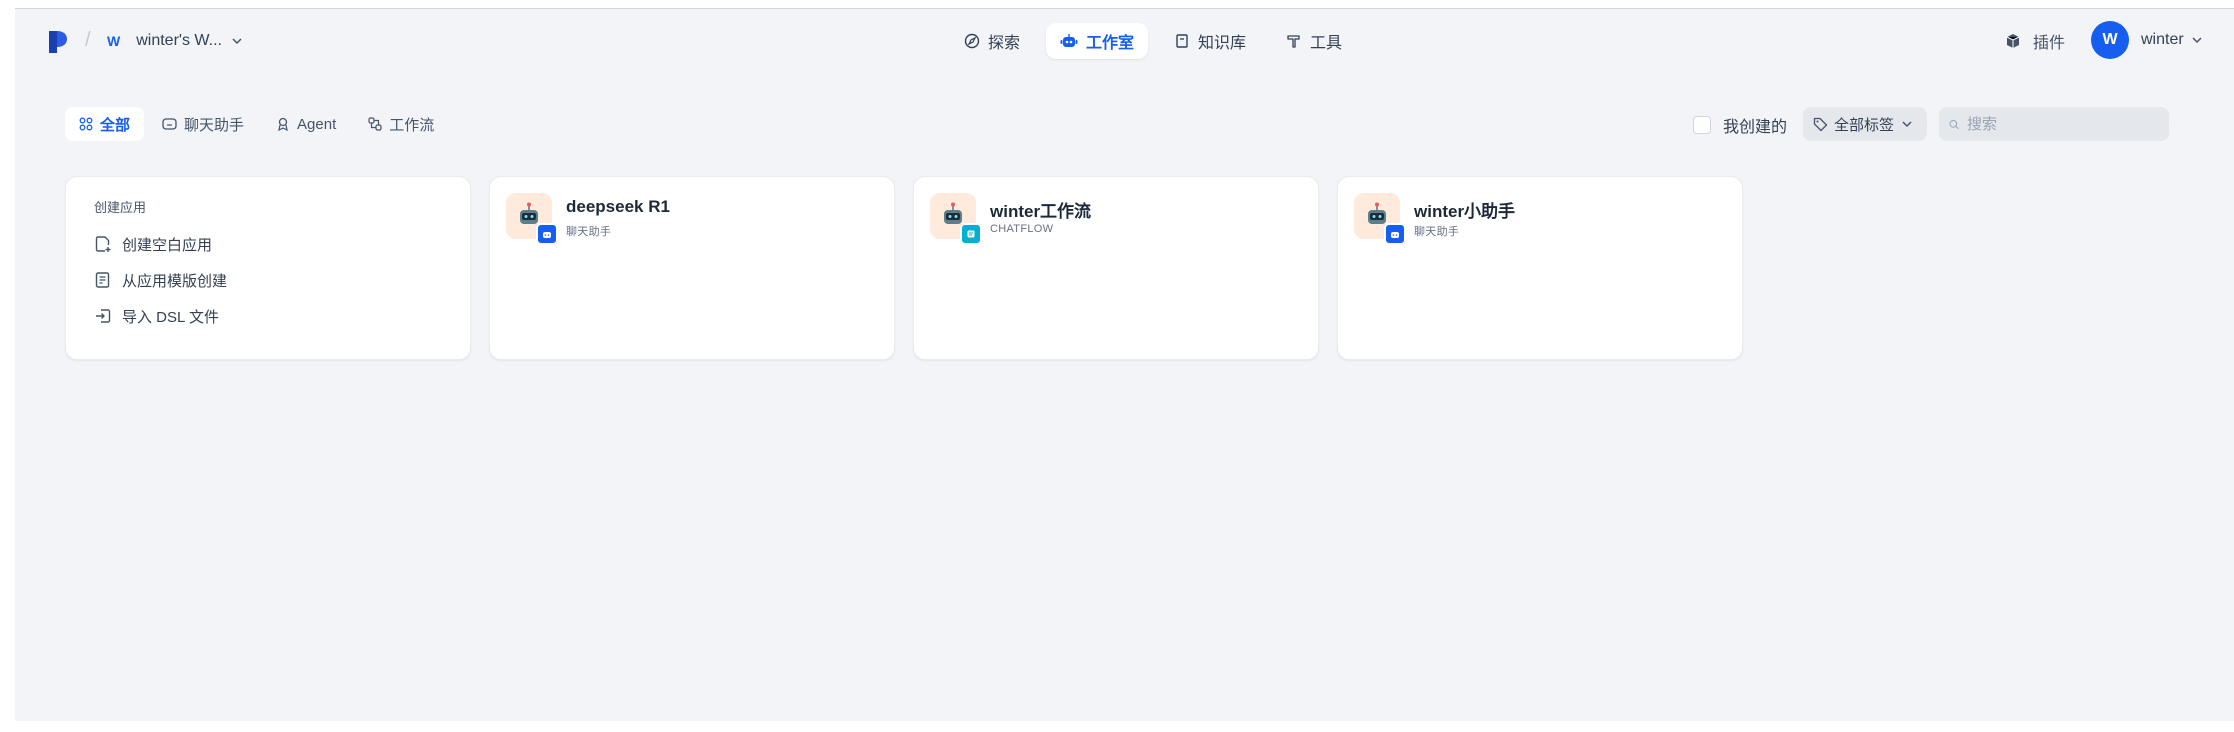 Image resolution: width=2234 pixels, height=732 pixels. Describe the element at coordinates (375, 124) in the screenshot. I see `workflow-icon` at that location.